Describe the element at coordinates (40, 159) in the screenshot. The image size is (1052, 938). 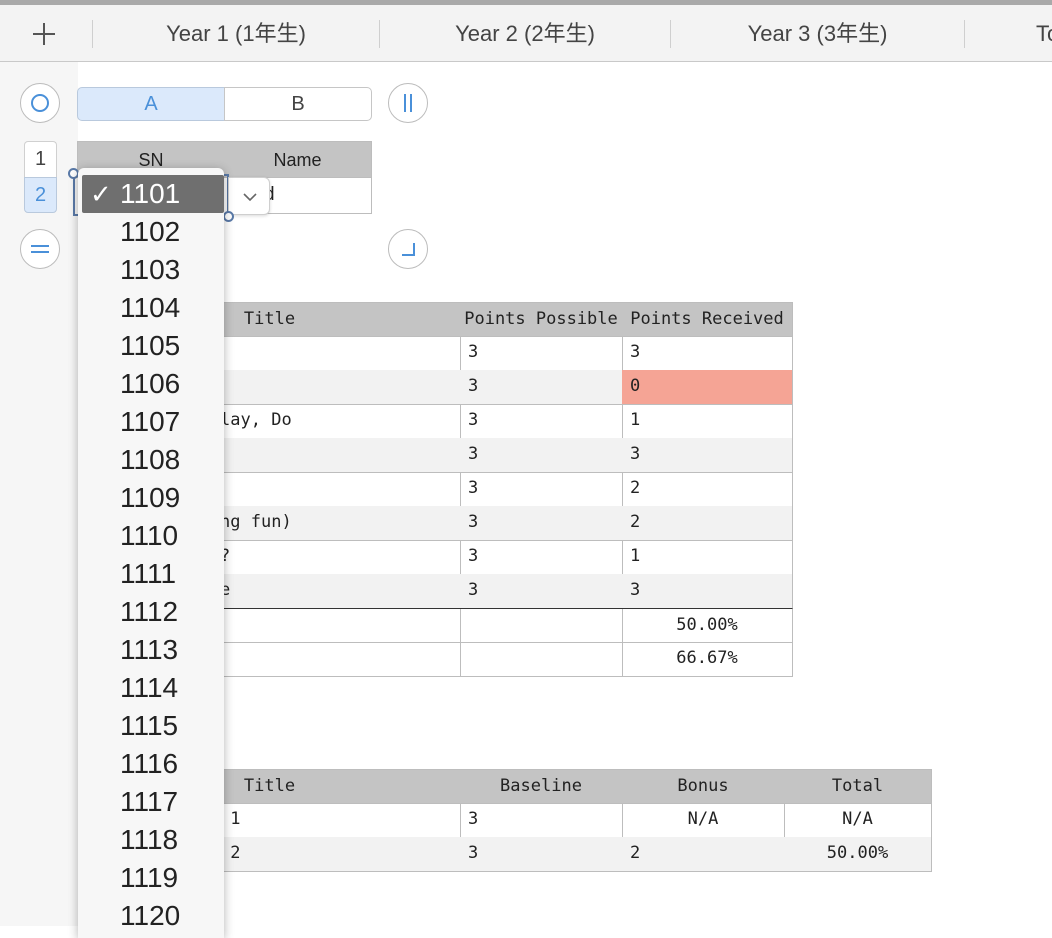
I see `row-number-1: 1` at that location.